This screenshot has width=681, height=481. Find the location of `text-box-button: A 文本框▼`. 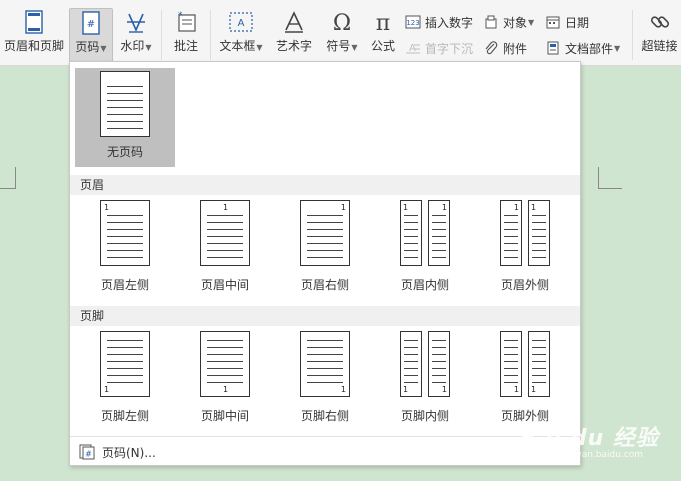

text-box-button: A 文本框▼ is located at coordinates (241, 35).